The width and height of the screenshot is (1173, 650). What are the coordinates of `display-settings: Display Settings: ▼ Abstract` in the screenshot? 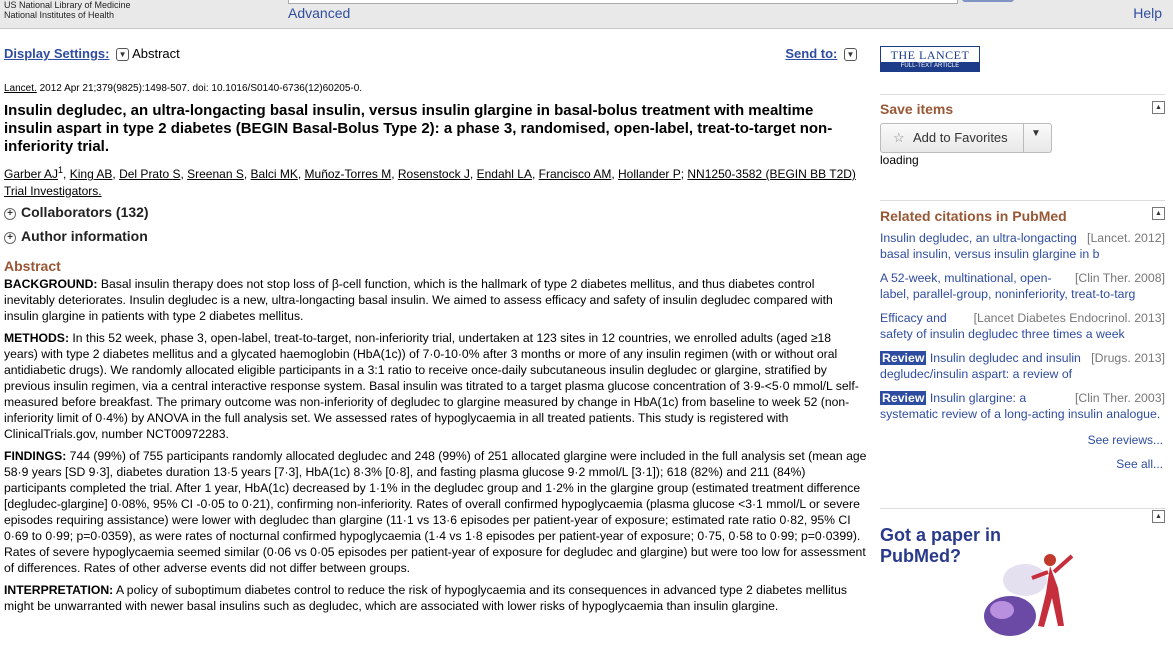 It's located at (92, 54).